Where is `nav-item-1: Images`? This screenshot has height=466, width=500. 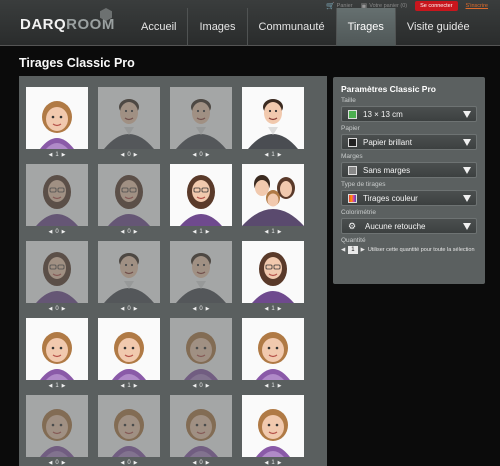
nav-item-1: Images is located at coordinates (216, 27).